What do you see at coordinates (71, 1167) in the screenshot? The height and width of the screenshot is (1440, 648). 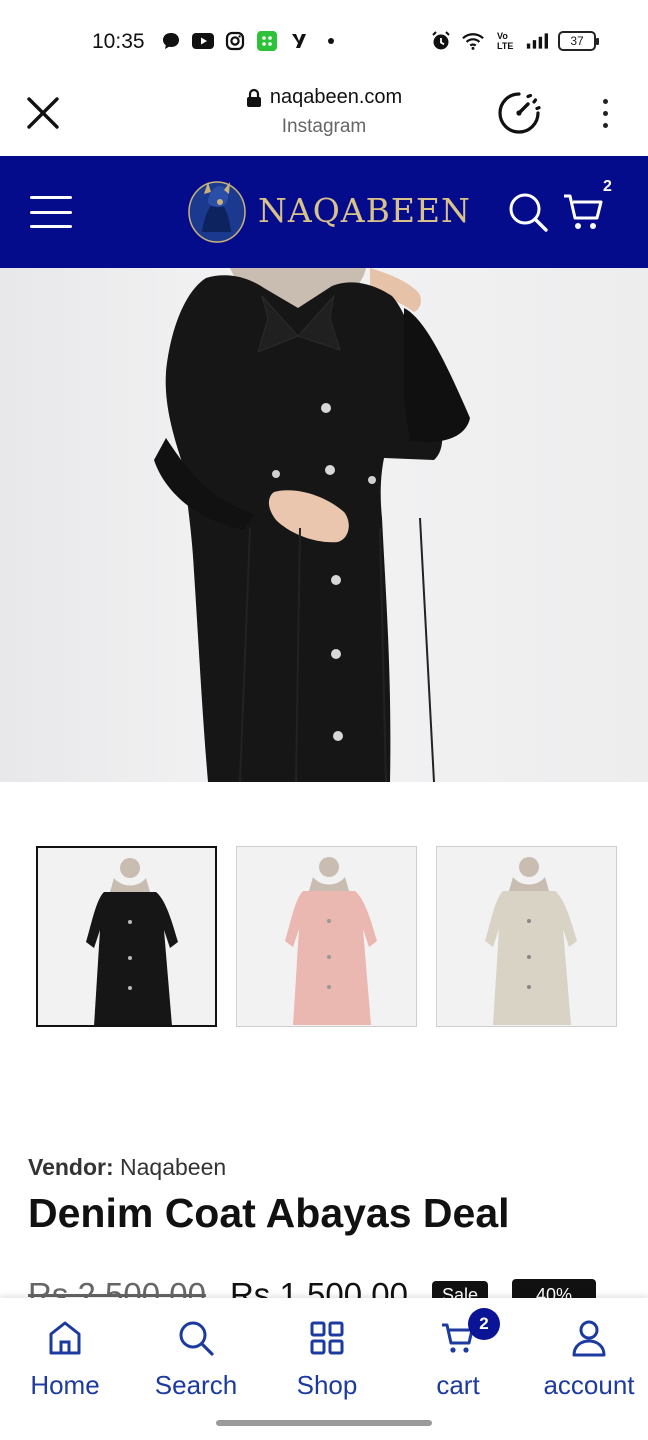 I see `vendor-label: Vendor:` at bounding box center [71, 1167].